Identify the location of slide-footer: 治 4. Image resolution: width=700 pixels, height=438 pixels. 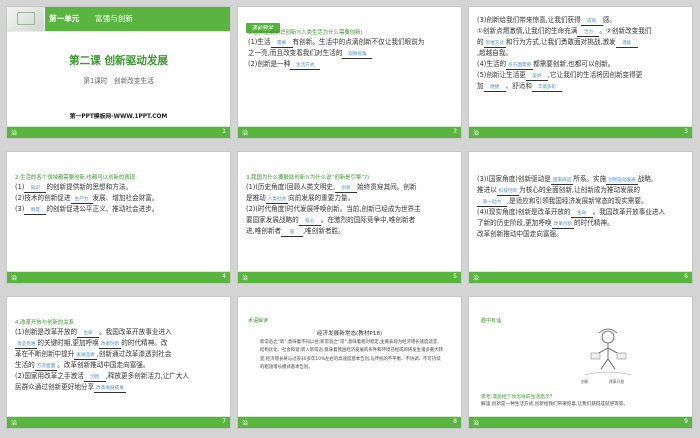
(118, 277).